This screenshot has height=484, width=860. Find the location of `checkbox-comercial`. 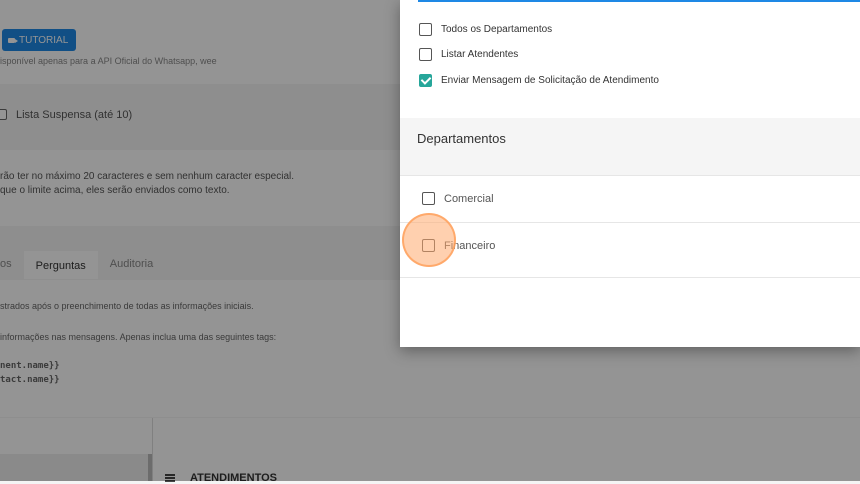

checkbox-comercial is located at coordinates (428, 198).